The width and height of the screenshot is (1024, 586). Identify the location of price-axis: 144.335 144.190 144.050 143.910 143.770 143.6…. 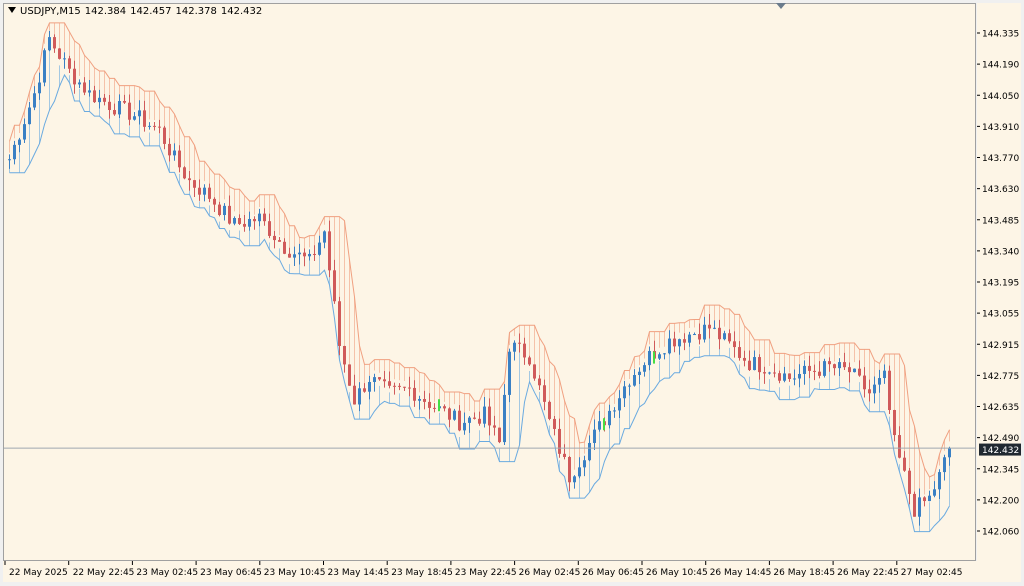
(999, 282).